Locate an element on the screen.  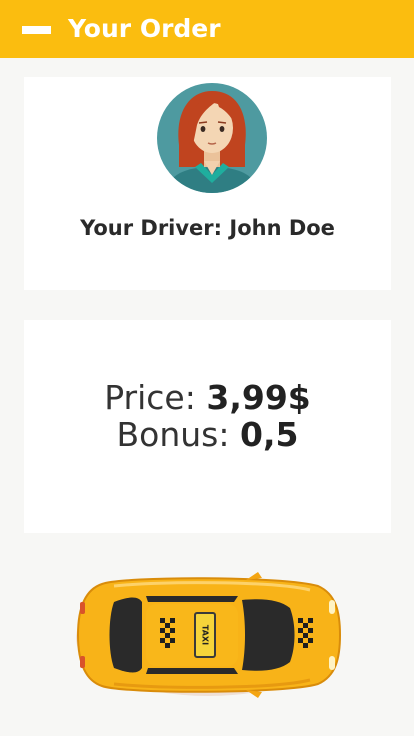
menu-icon is located at coordinates (36, 30).